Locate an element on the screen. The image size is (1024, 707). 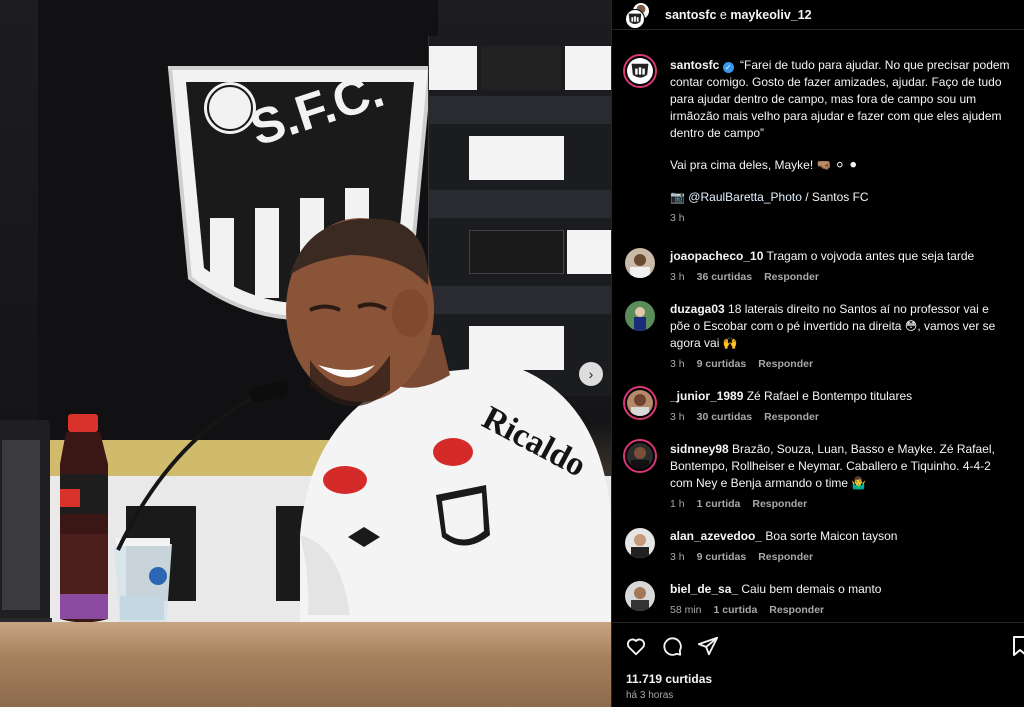
comment-likes: 36 curtidas is located at coordinates (724, 277).